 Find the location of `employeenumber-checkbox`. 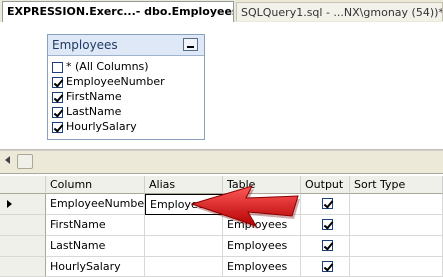

employeenumber-checkbox is located at coordinates (57, 82).